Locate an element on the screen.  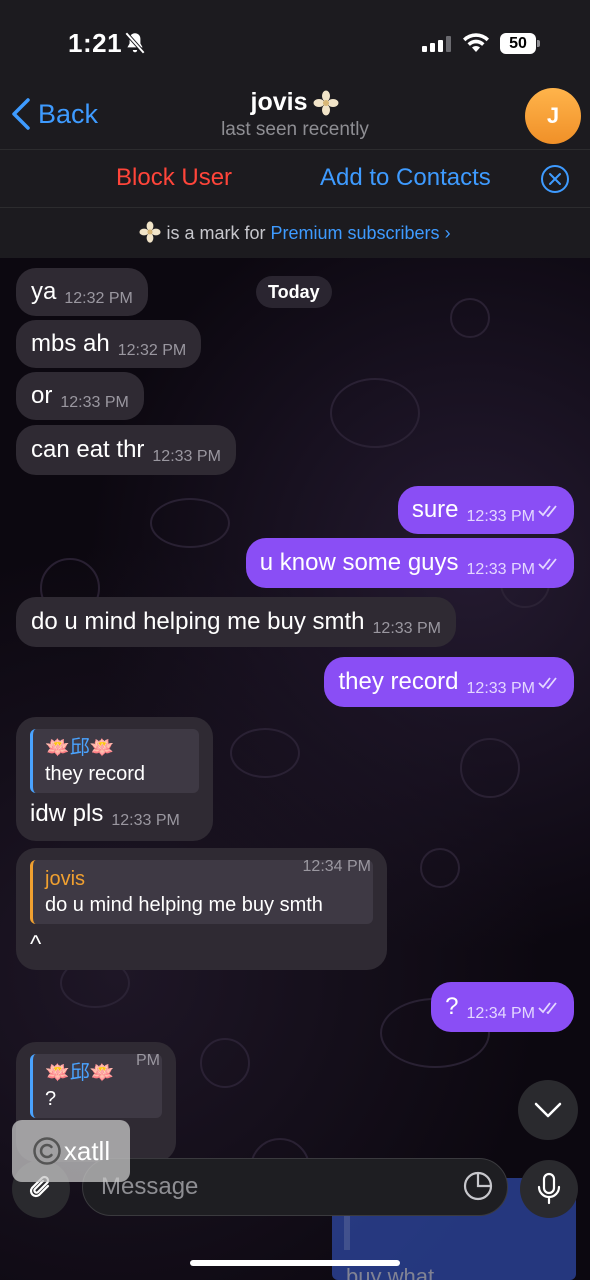
incoming-message: ya 12:32 PM is located at coordinates (82, 292).